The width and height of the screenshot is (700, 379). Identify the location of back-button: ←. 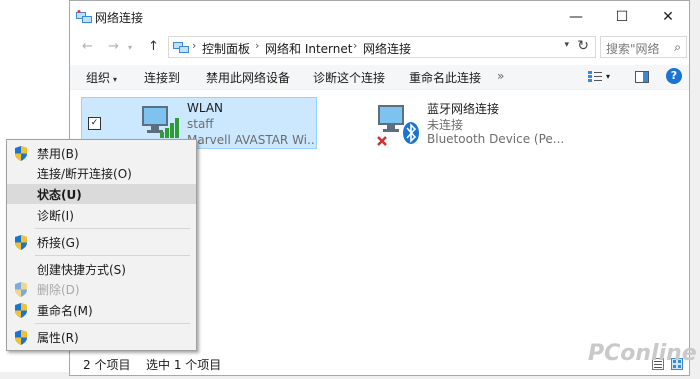
(87, 46).